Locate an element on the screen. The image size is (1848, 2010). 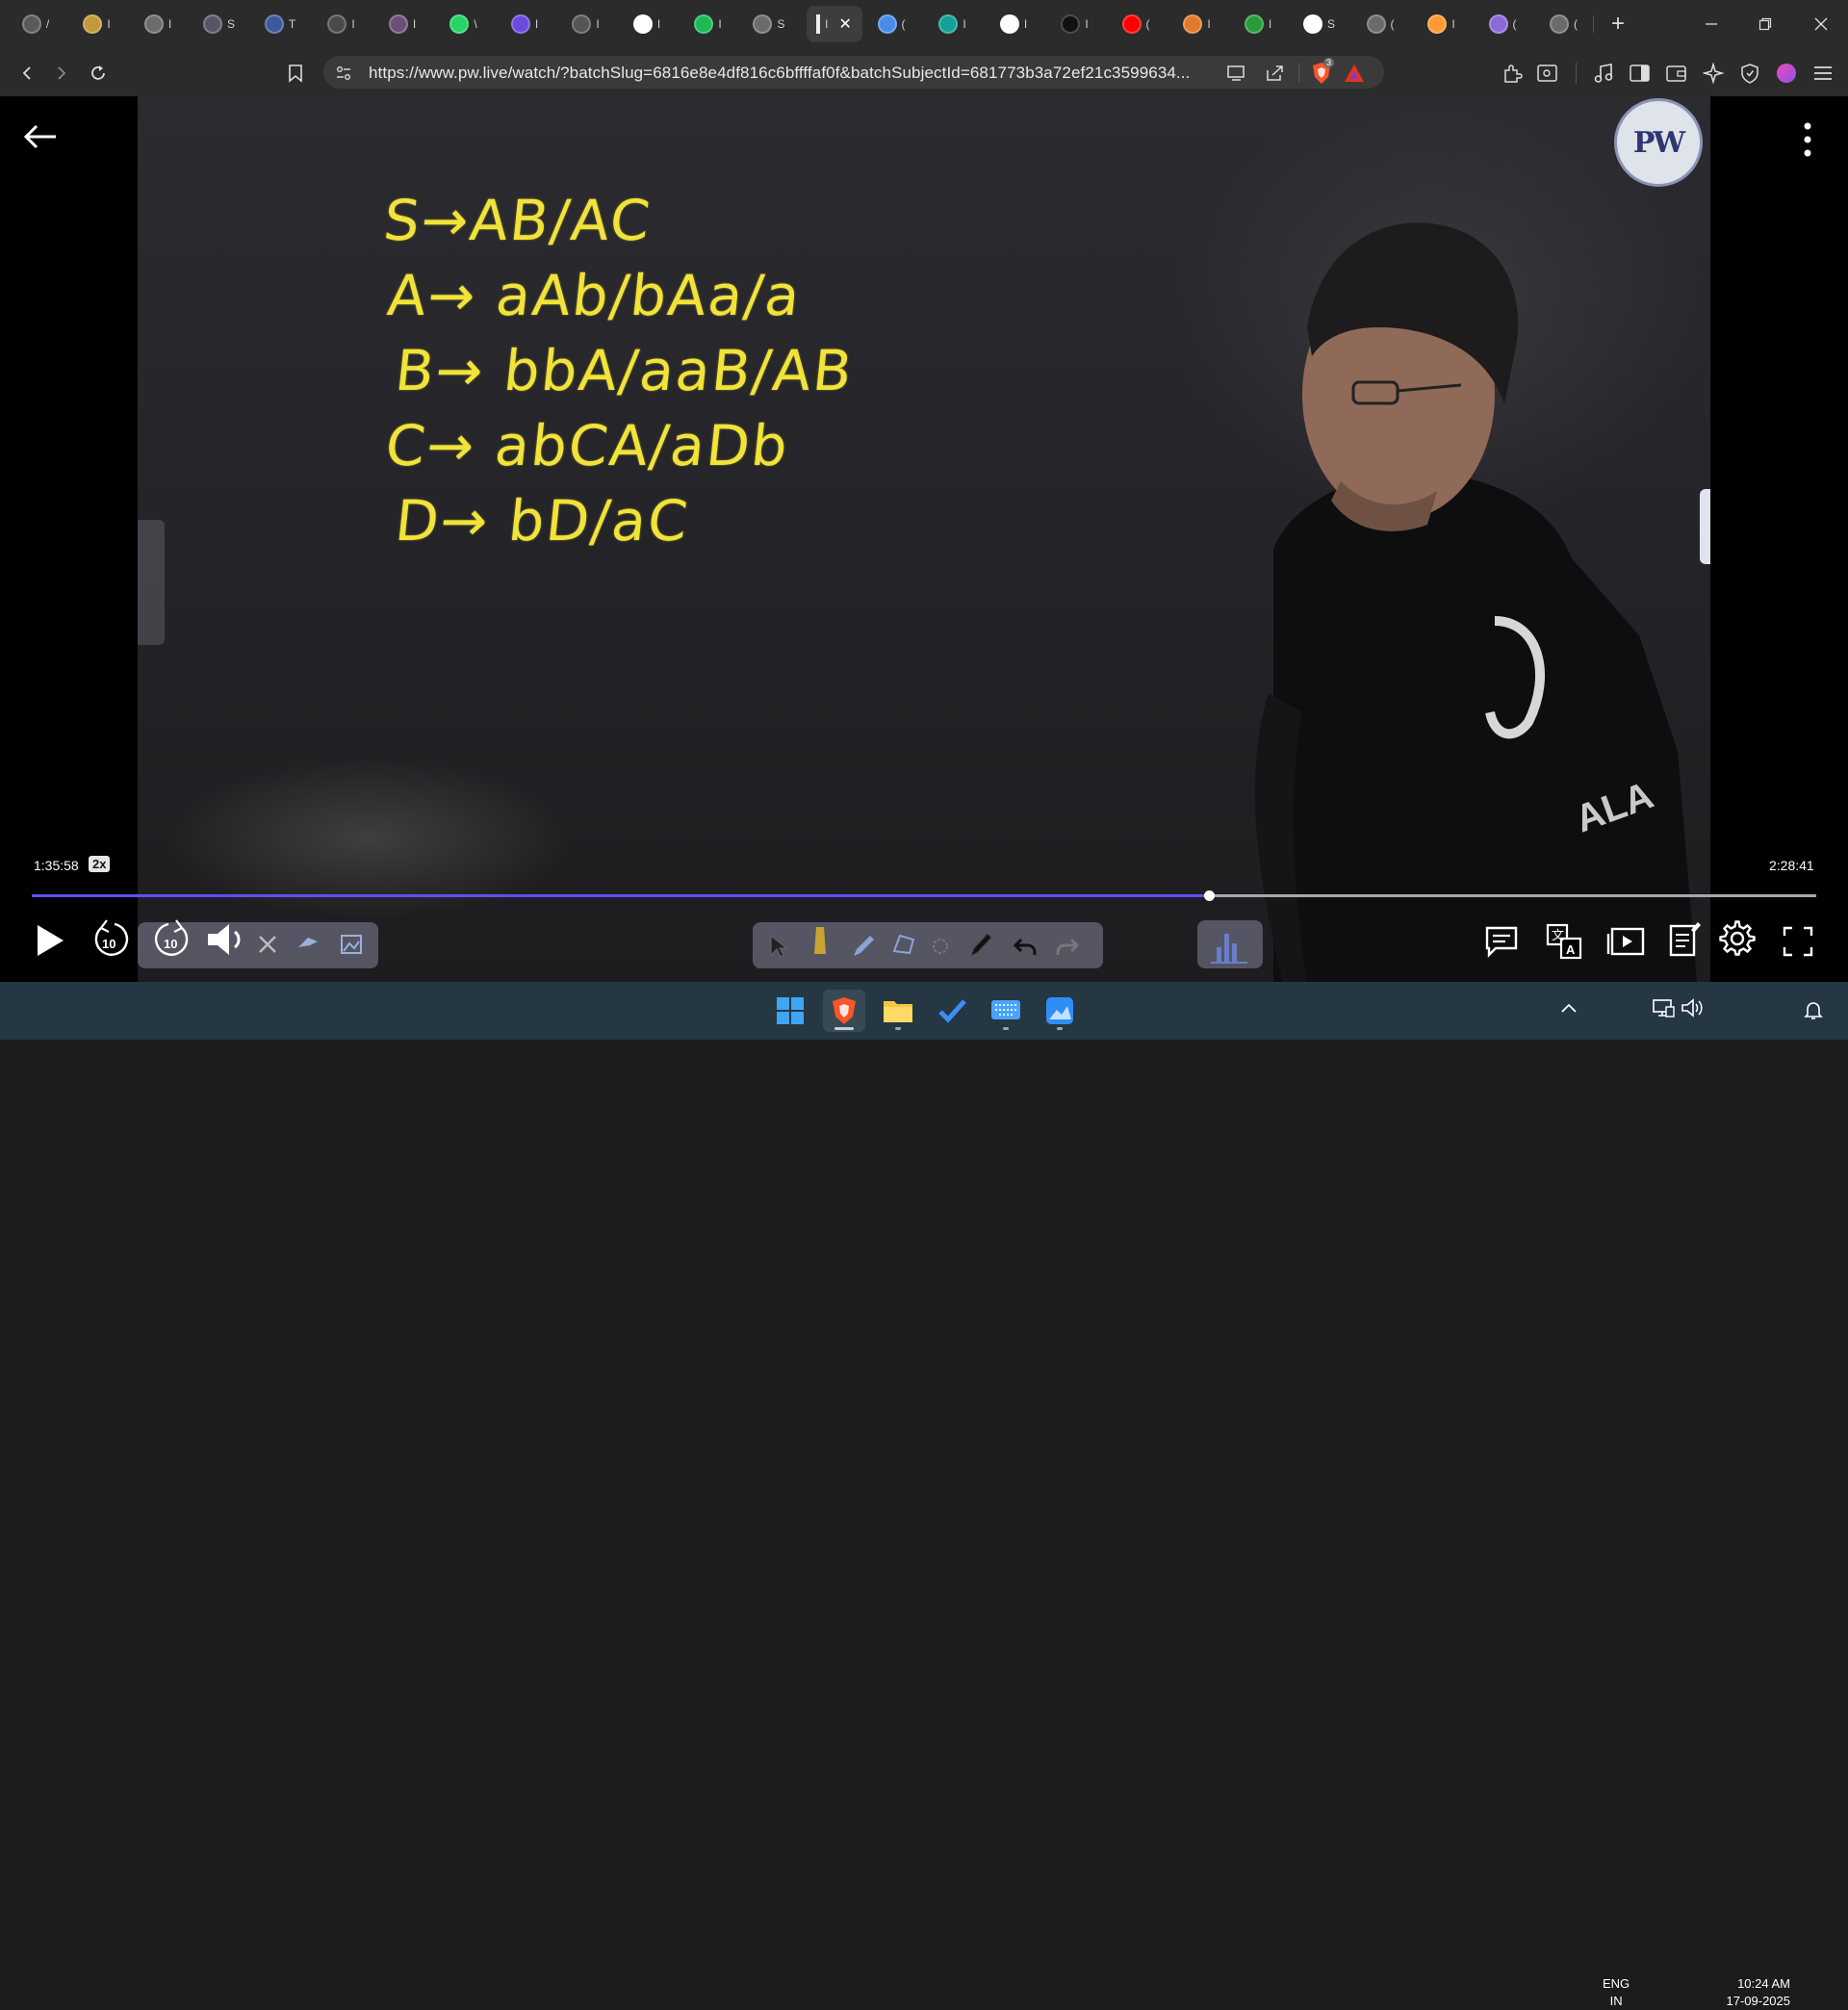
redo-icon is located at coordinates (1067, 947).